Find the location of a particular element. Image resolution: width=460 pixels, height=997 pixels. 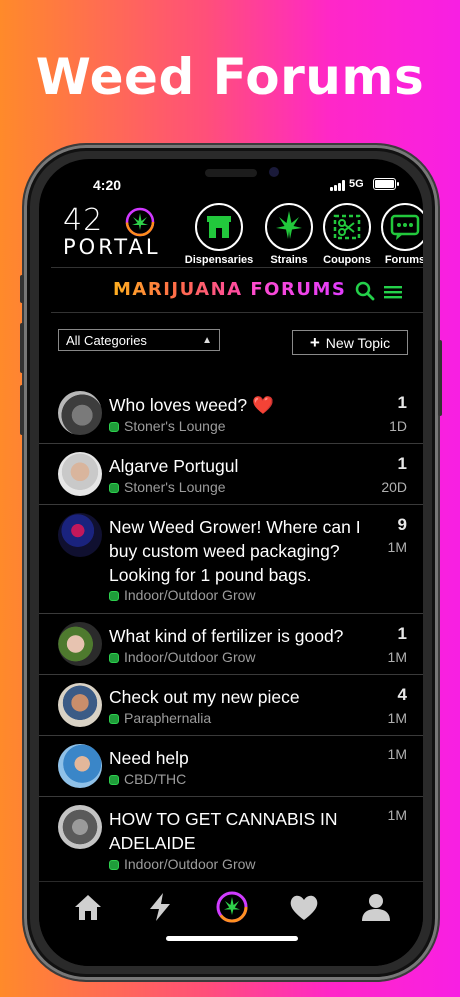

profile-icon is located at coordinates (376, 907).